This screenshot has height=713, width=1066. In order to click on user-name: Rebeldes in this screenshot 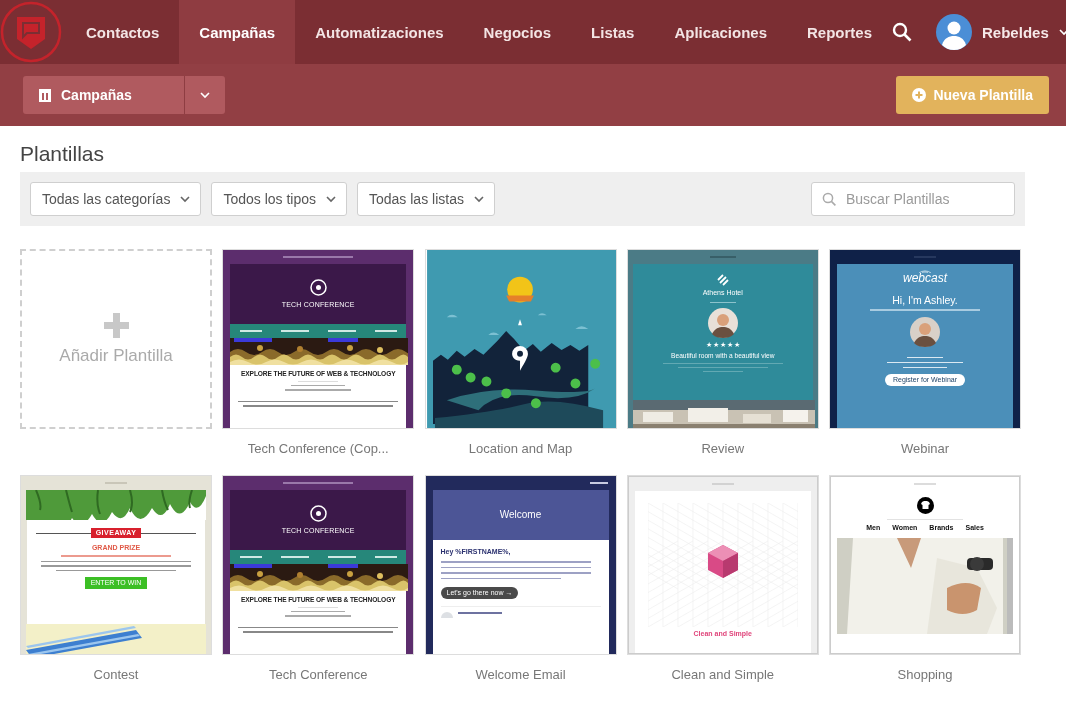, I will do `click(1015, 32)`.